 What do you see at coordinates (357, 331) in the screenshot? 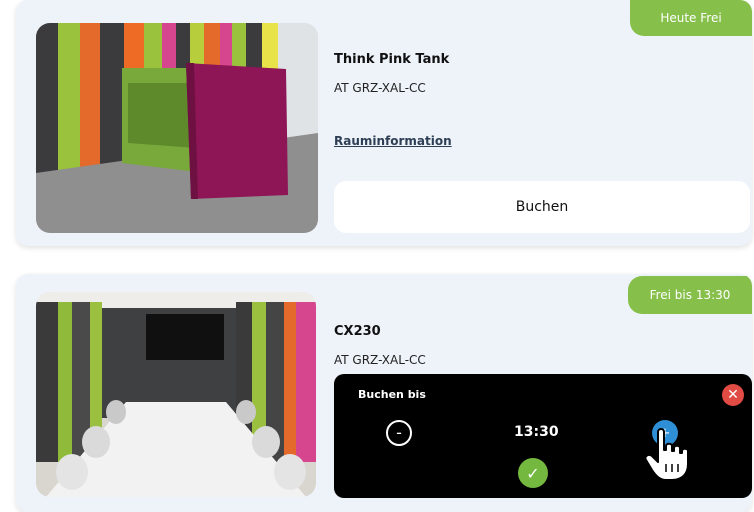
I see `room-name: CX230` at bounding box center [357, 331].